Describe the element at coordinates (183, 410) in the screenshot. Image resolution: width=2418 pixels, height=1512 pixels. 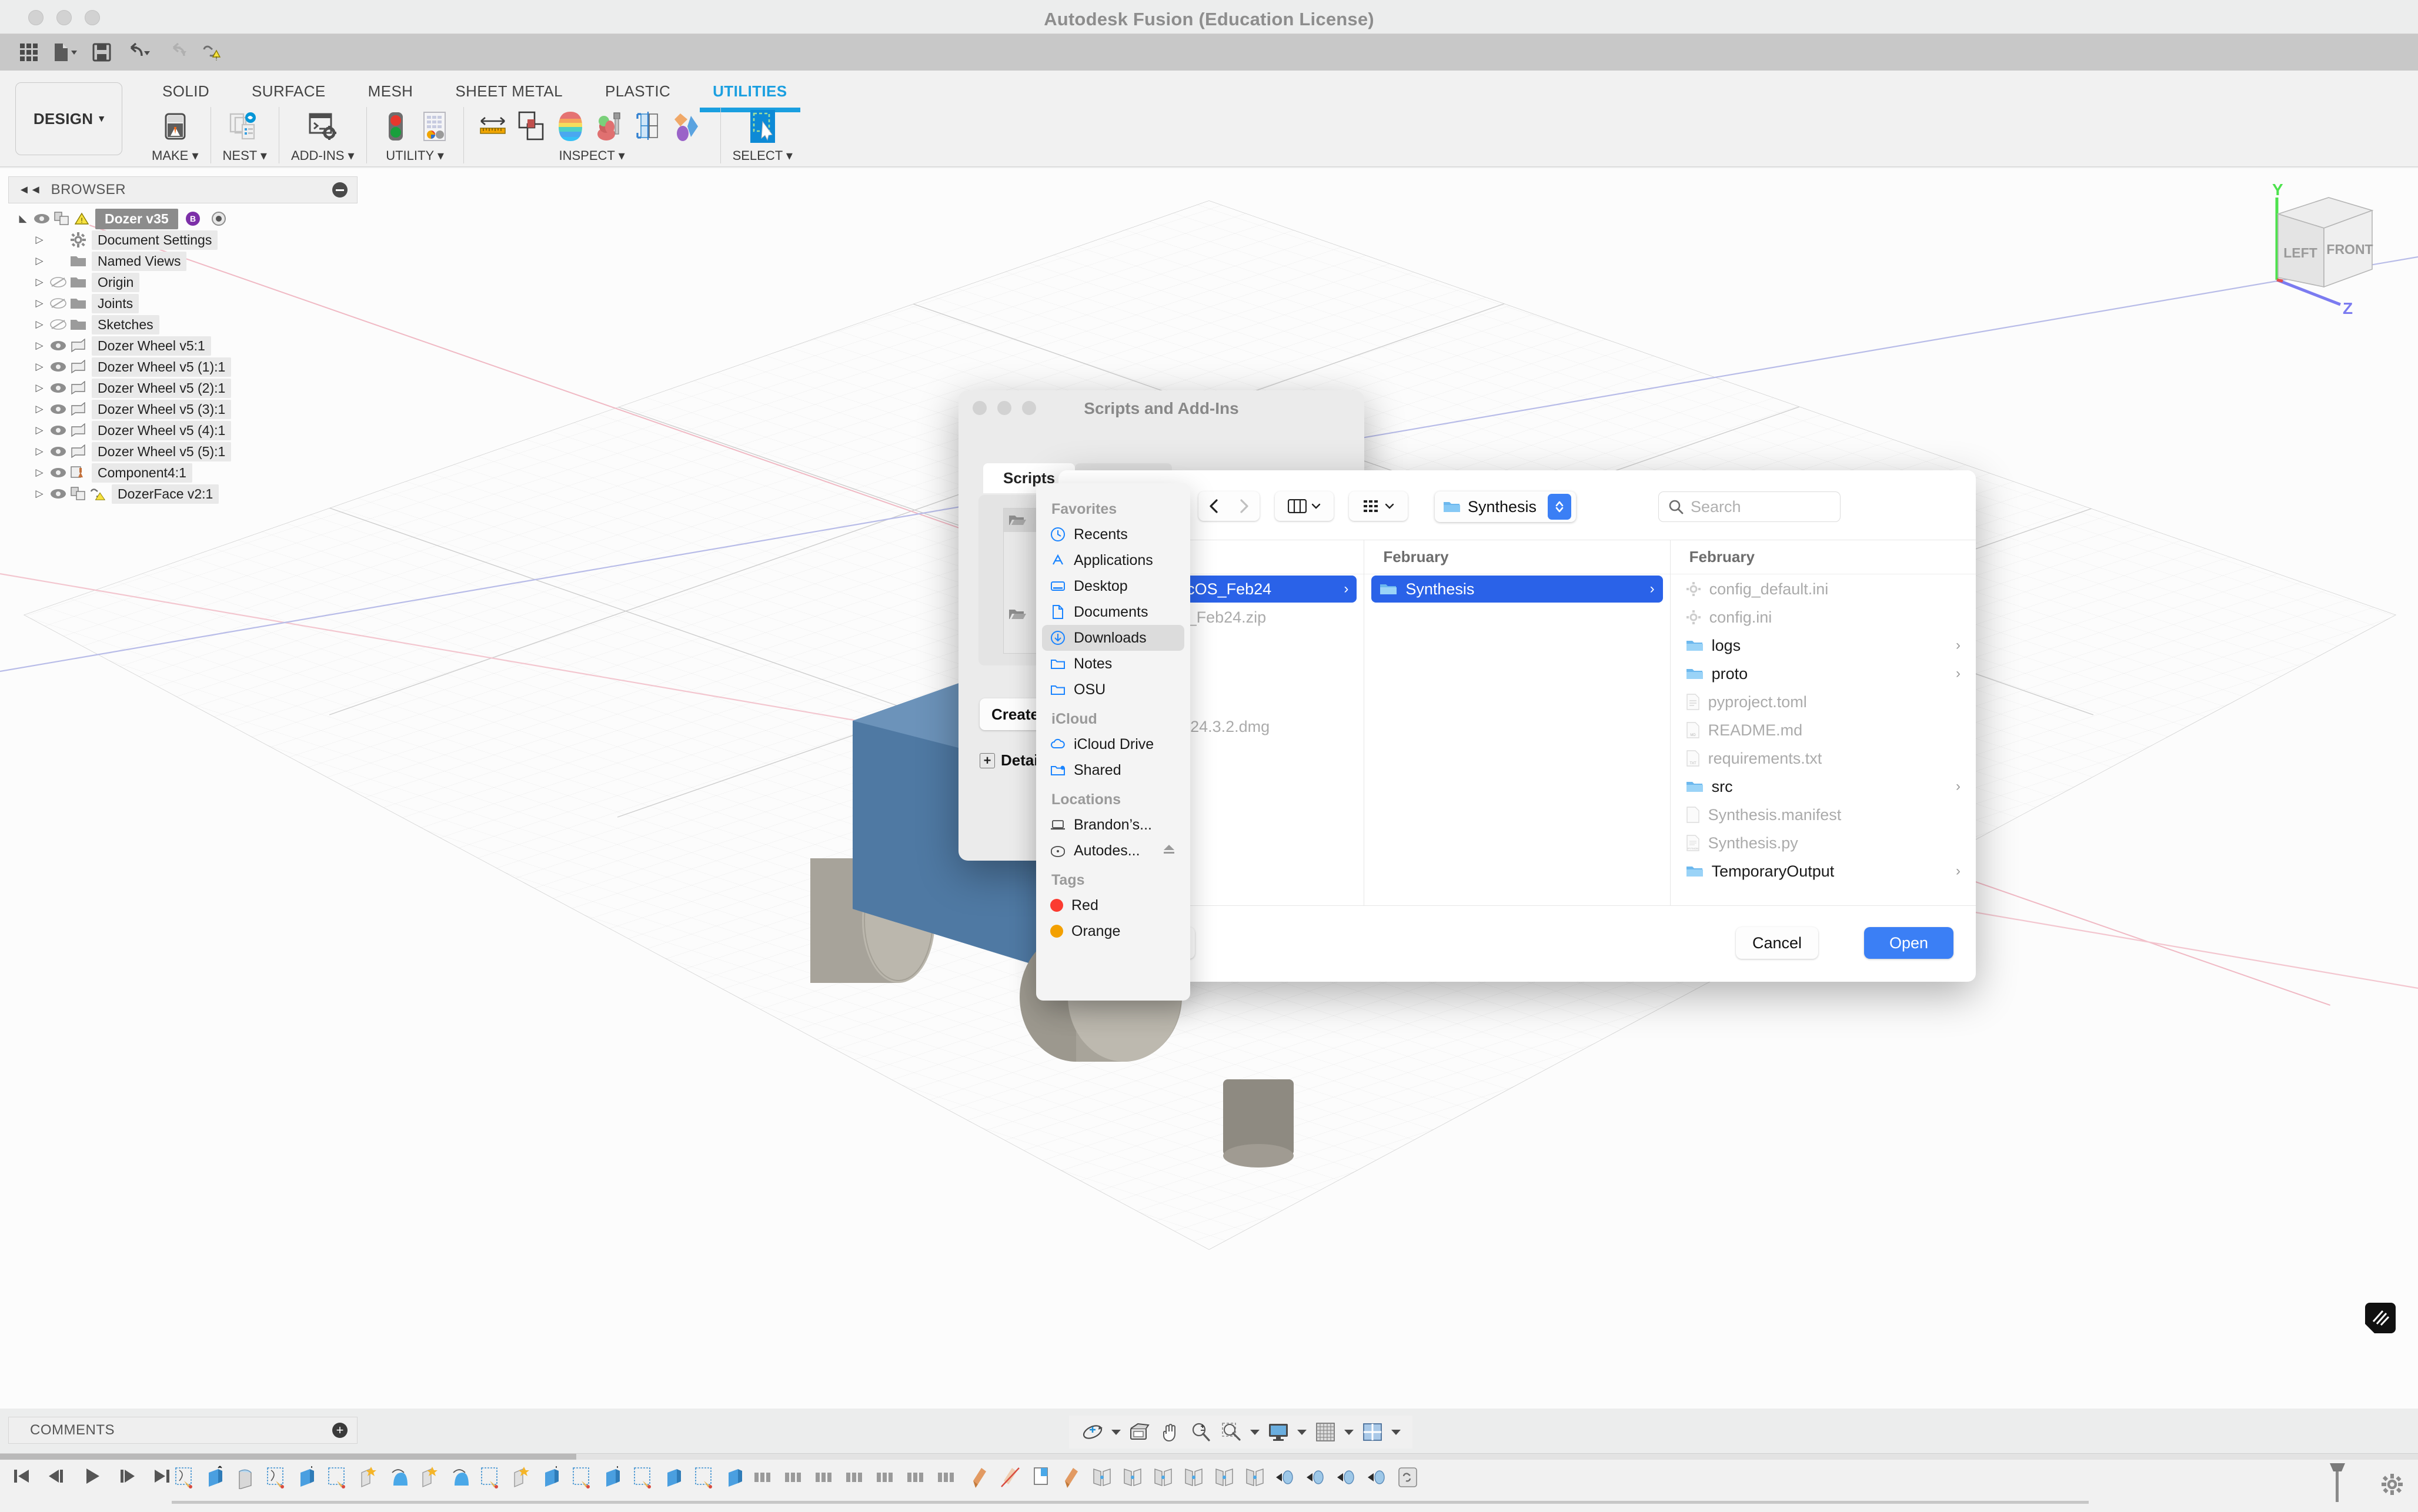
I see `tree-node-dozer-wheel-3: ▷ Dozer Wheel v5 (3):1` at that location.